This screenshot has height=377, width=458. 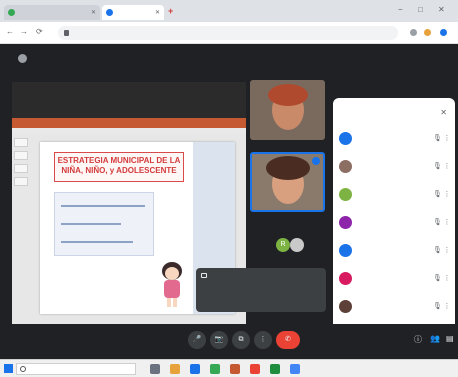 What do you see at coordinates (420, 9) in the screenshot?
I see `maximize-icon: □` at bounding box center [420, 9].